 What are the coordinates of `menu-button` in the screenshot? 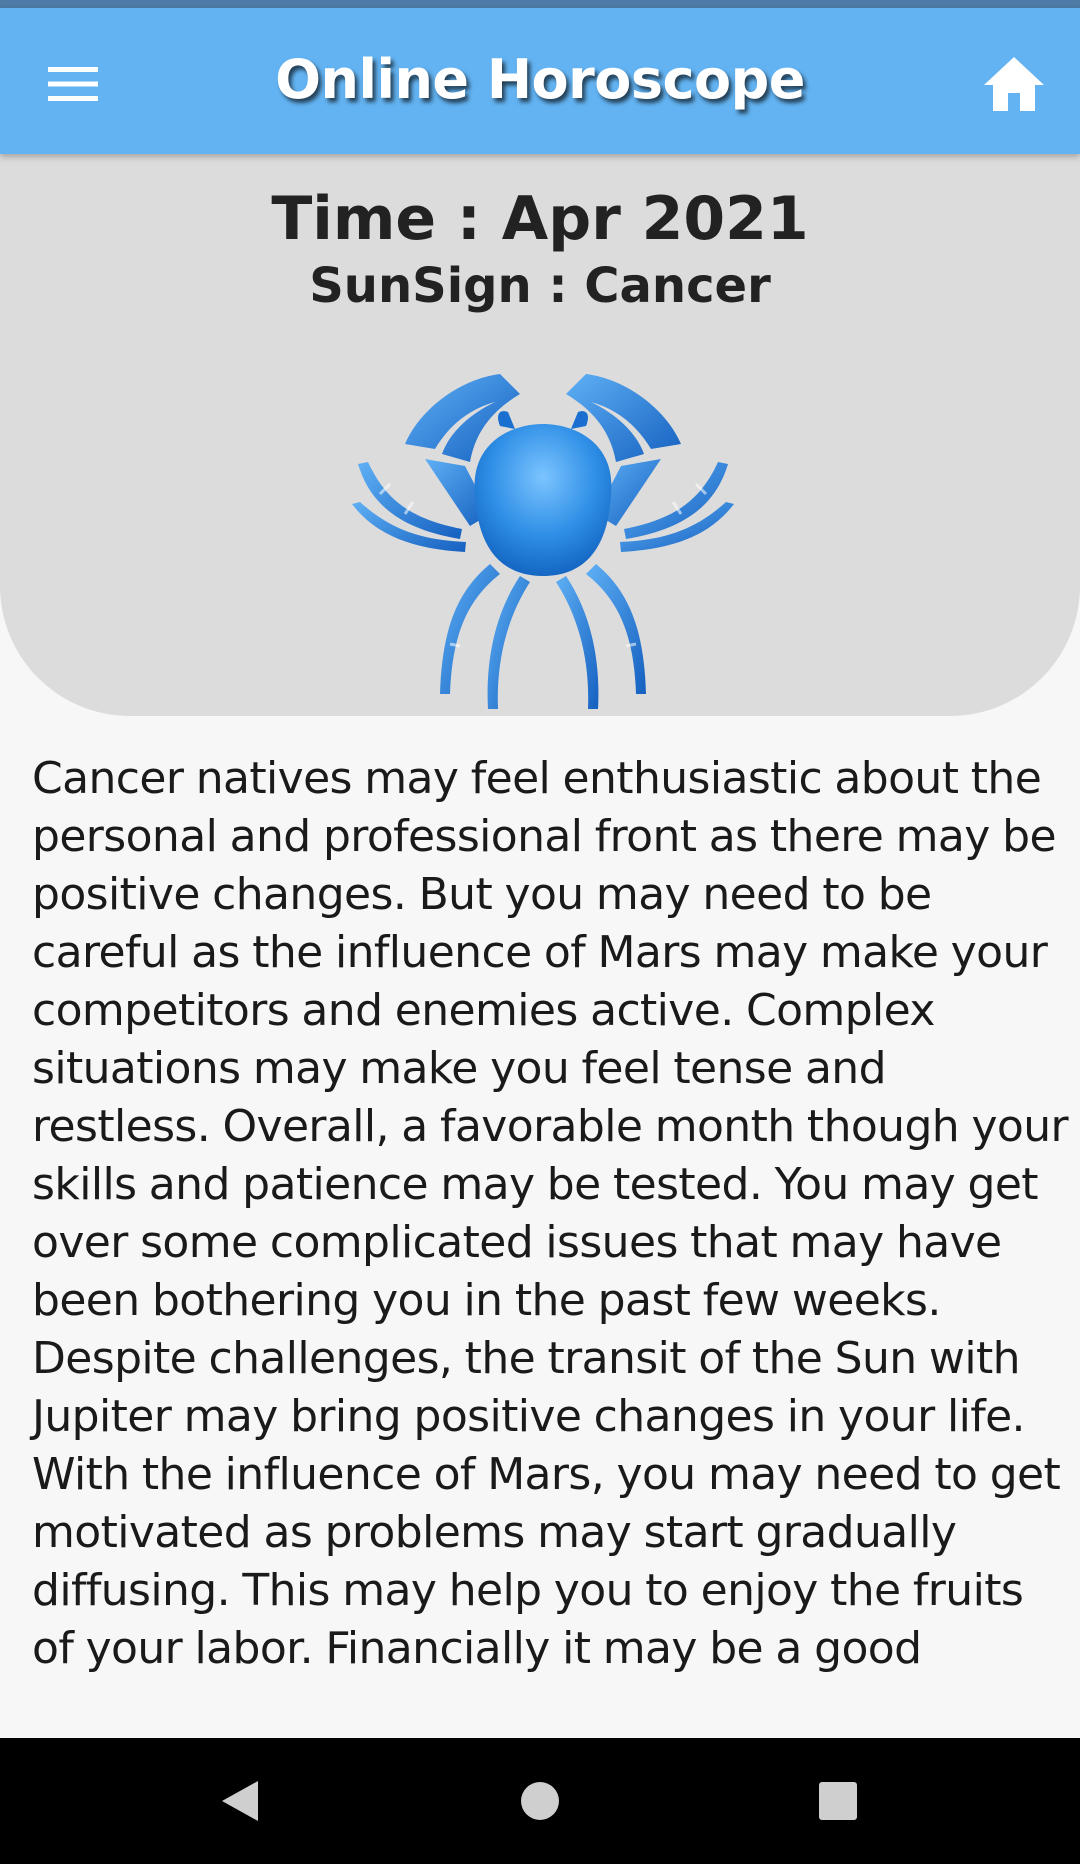 It's located at (73, 84).